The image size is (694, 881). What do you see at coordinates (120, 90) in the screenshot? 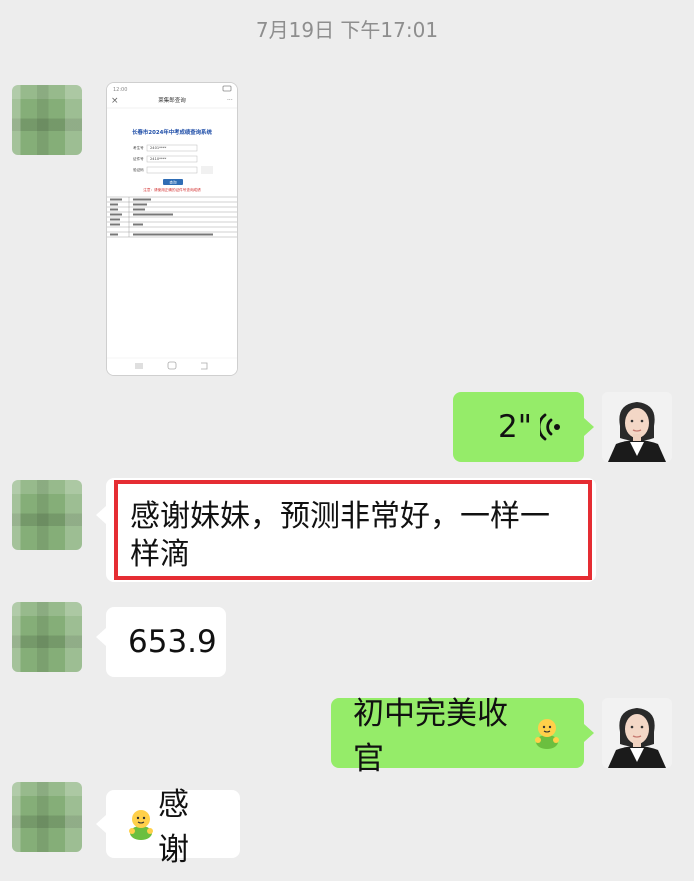
I see `svg-text: 12:00` at bounding box center [120, 90].